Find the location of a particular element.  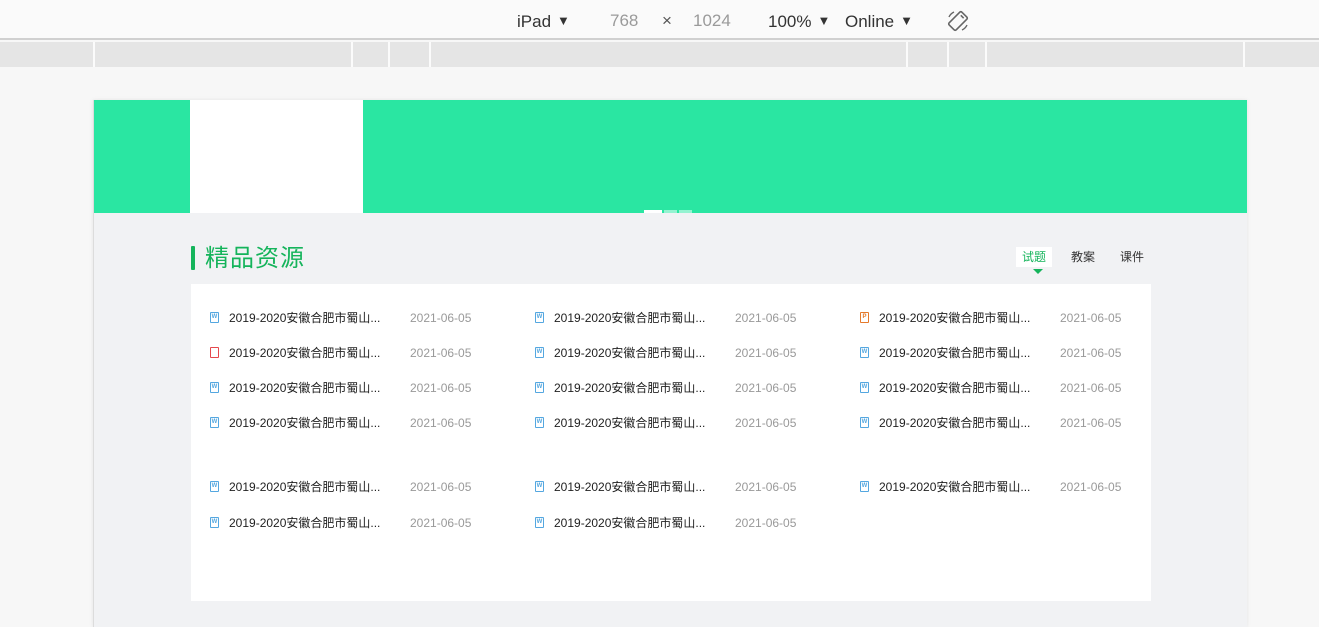

network-throttle-select: Online ▼ is located at coordinates (879, 21).